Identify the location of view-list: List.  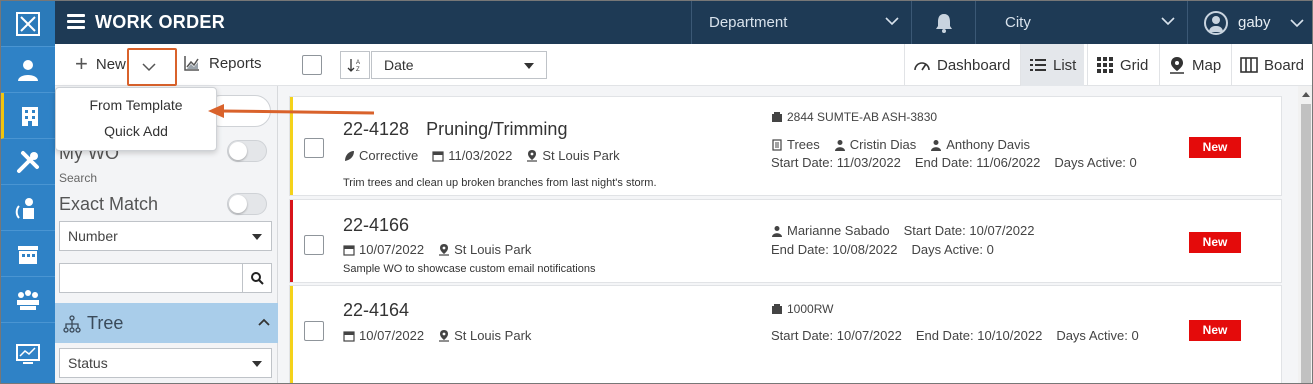
(1052, 65).